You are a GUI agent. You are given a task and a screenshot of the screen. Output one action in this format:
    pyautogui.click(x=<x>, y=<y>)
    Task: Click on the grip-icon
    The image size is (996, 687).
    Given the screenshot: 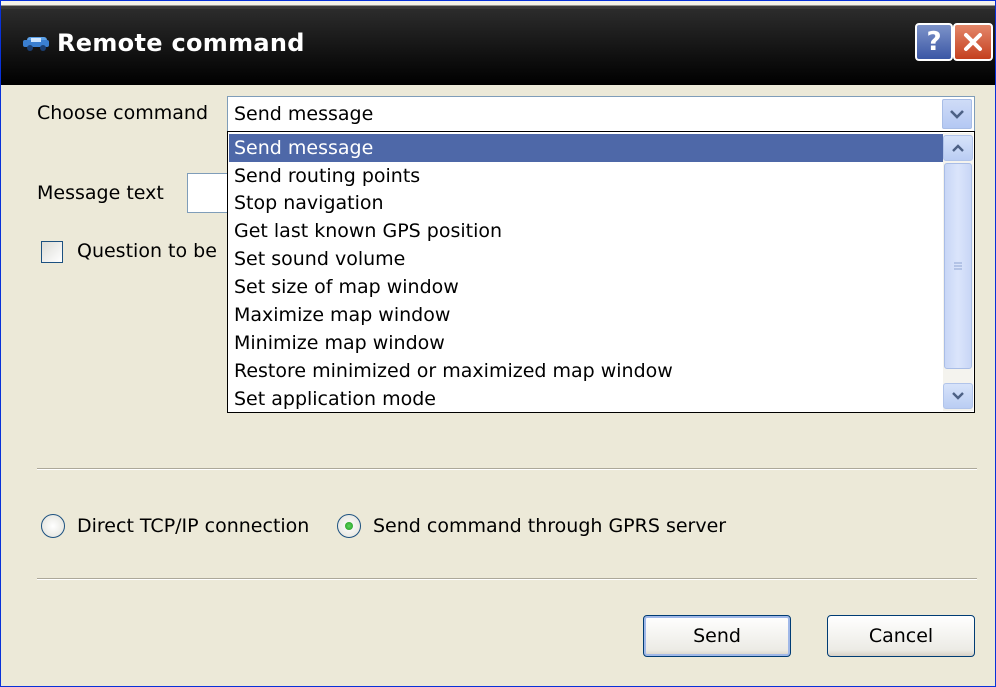 What is the action you would take?
    pyautogui.click(x=958, y=266)
    